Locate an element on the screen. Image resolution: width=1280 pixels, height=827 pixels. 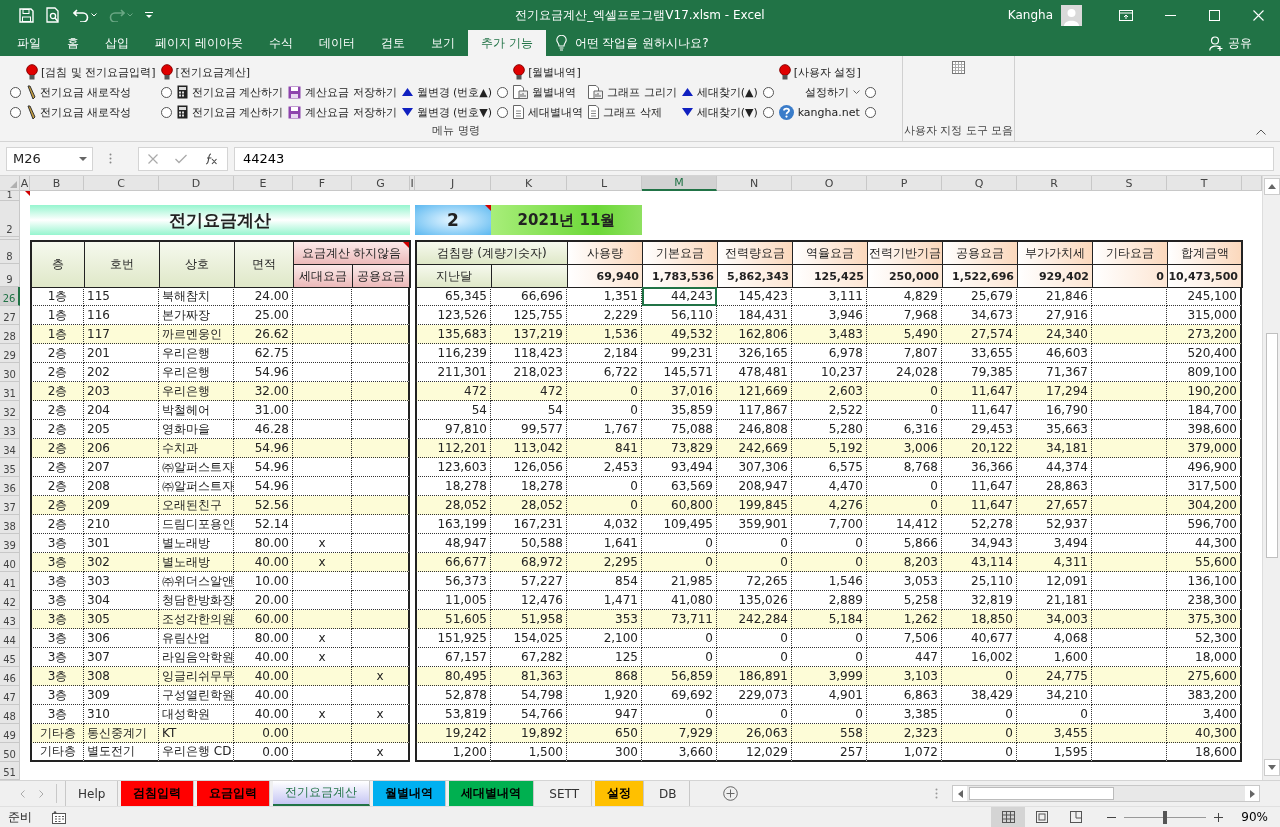
row-header: 8 is located at coordinates (10, 252).